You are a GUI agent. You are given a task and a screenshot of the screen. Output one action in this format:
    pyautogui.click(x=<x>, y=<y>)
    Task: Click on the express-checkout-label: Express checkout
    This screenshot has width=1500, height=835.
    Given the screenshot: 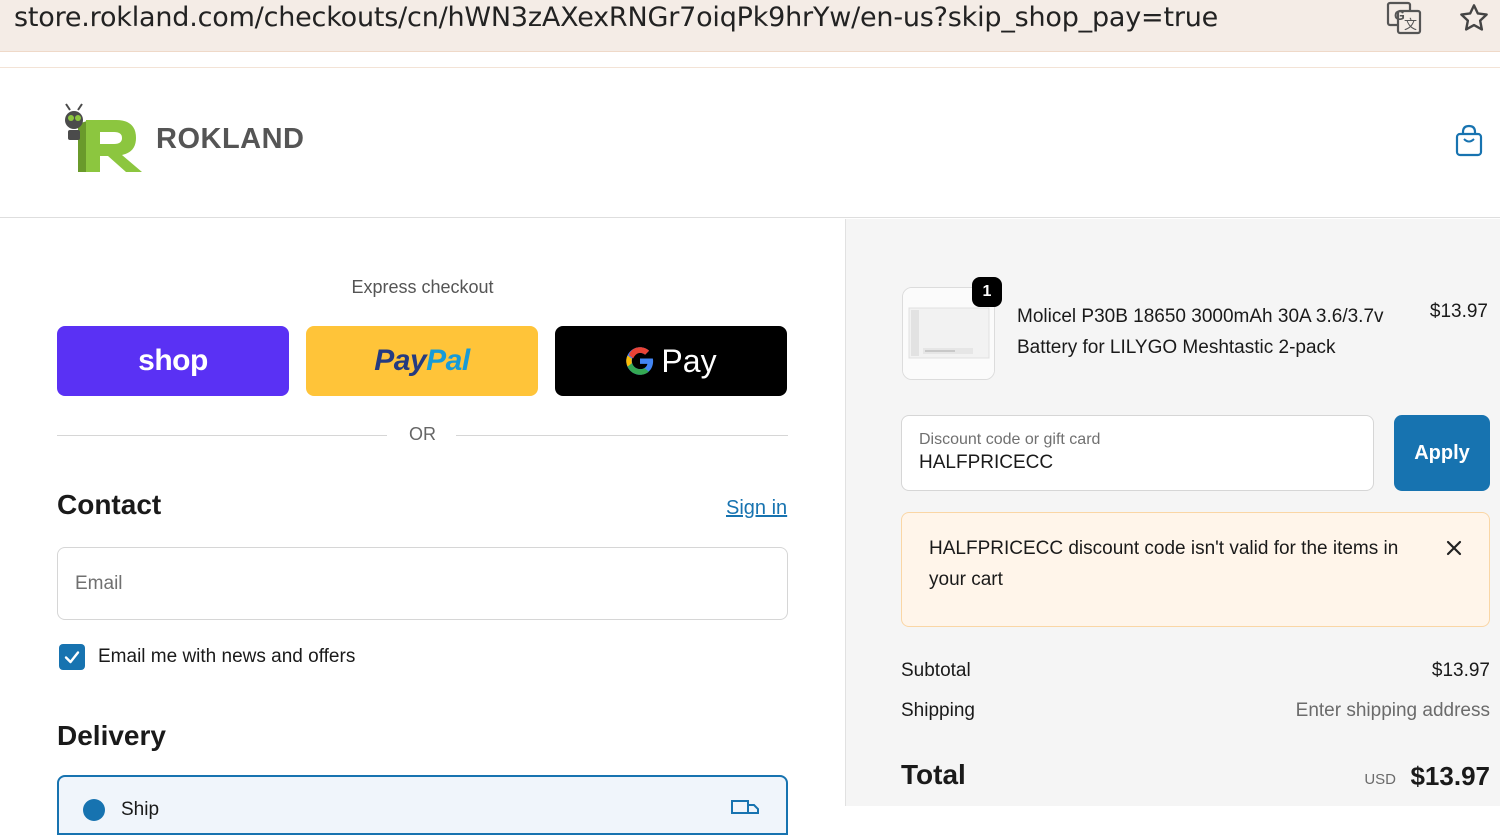 What is the action you would take?
    pyautogui.click(x=422, y=287)
    